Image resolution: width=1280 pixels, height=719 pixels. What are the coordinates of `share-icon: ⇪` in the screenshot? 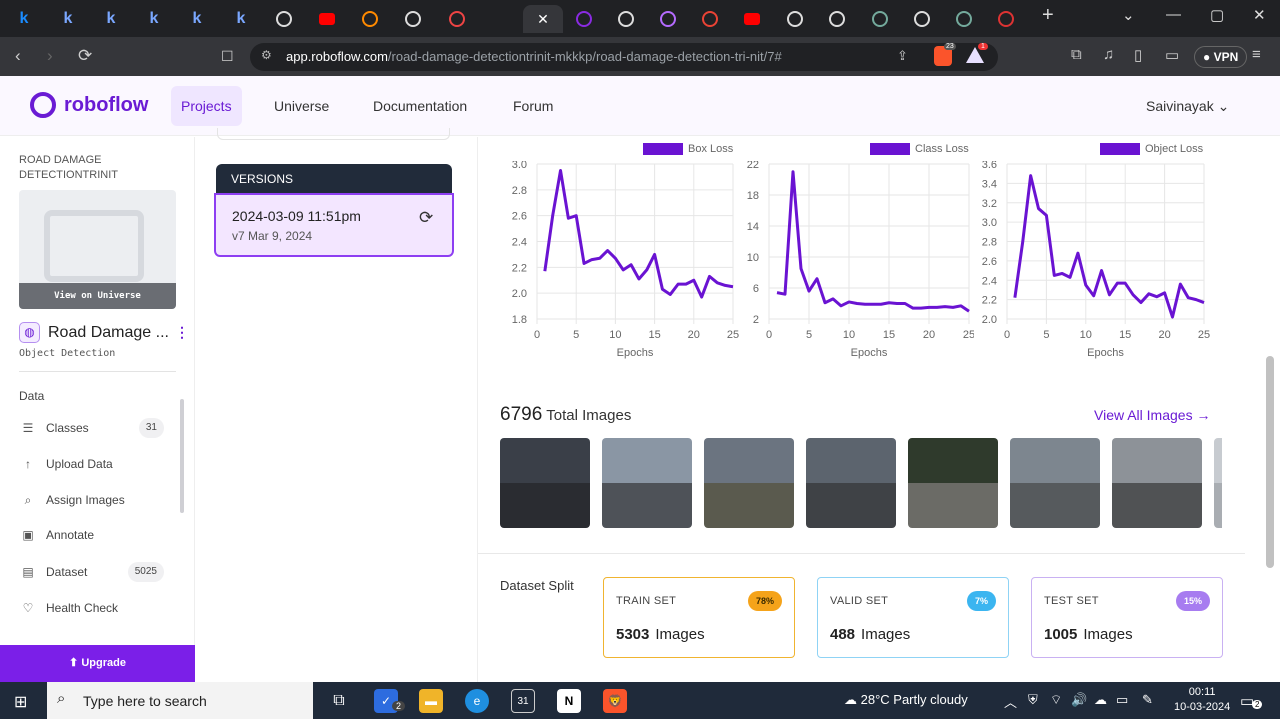 It's located at (902, 56).